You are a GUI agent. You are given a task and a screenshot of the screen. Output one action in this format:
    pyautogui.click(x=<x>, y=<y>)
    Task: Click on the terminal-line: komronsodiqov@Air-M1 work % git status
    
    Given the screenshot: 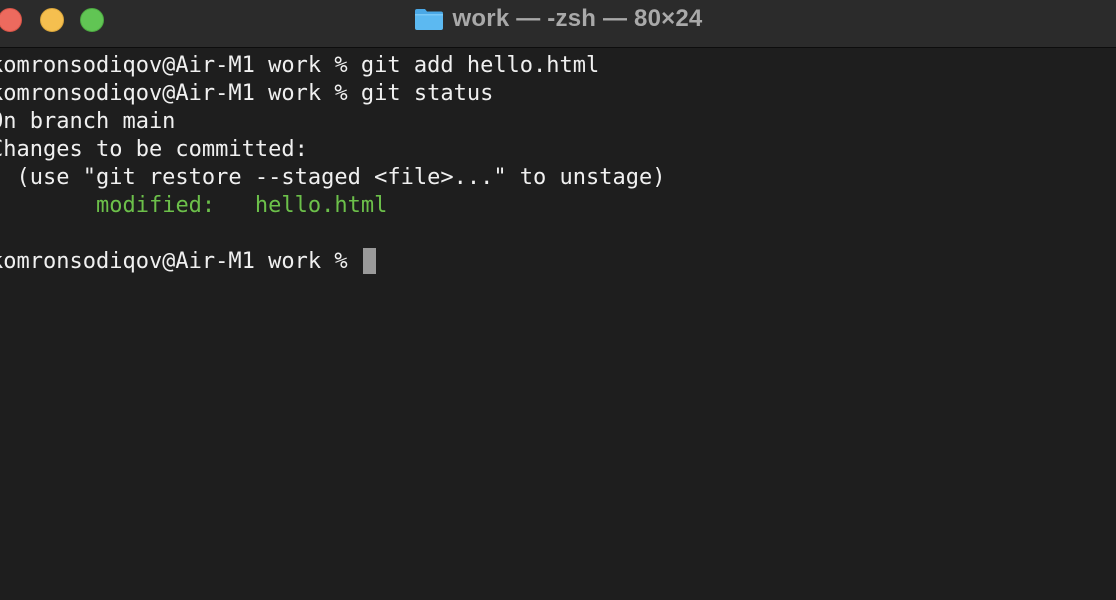 What is the action you would take?
    pyautogui.click(x=247, y=93)
    